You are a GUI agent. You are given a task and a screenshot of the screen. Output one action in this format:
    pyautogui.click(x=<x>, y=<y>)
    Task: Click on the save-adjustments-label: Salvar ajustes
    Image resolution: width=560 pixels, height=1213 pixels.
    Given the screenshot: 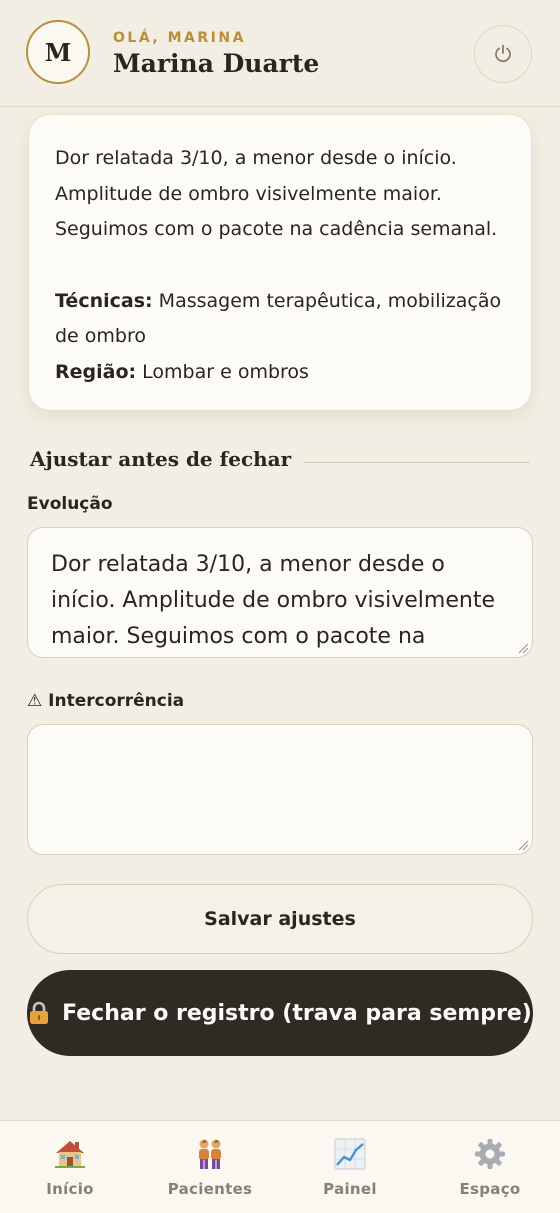 What is the action you would take?
    pyautogui.click(x=280, y=919)
    